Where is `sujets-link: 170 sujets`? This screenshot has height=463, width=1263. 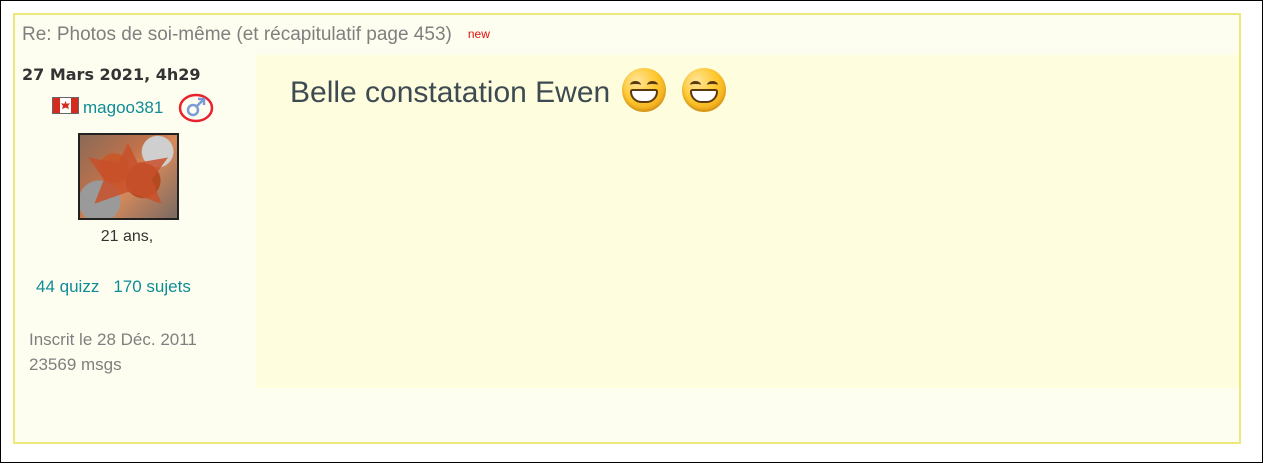 sujets-link: 170 sujets is located at coordinates (152, 286).